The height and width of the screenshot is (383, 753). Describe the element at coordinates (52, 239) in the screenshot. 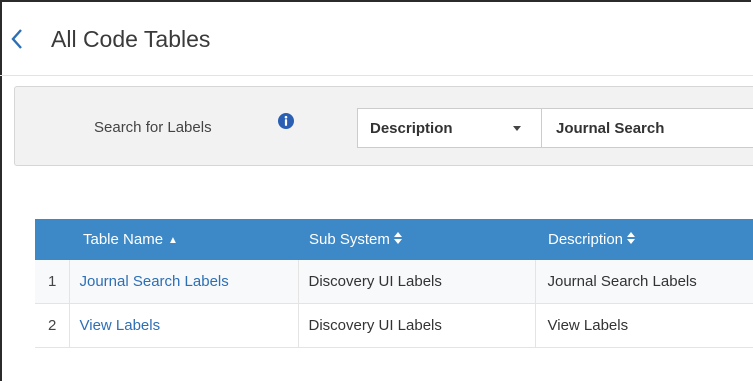

I see `column-header-index` at that location.